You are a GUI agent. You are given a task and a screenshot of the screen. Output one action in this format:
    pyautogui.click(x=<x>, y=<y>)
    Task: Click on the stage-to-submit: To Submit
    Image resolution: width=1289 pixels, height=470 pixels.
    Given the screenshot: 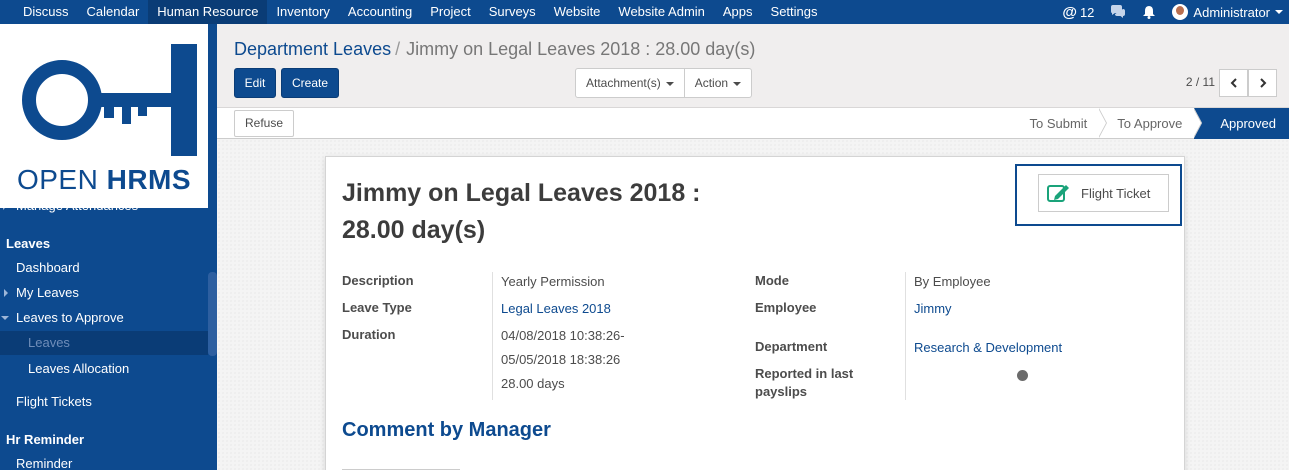 What is the action you would take?
    pyautogui.click(x=1059, y=123)
    